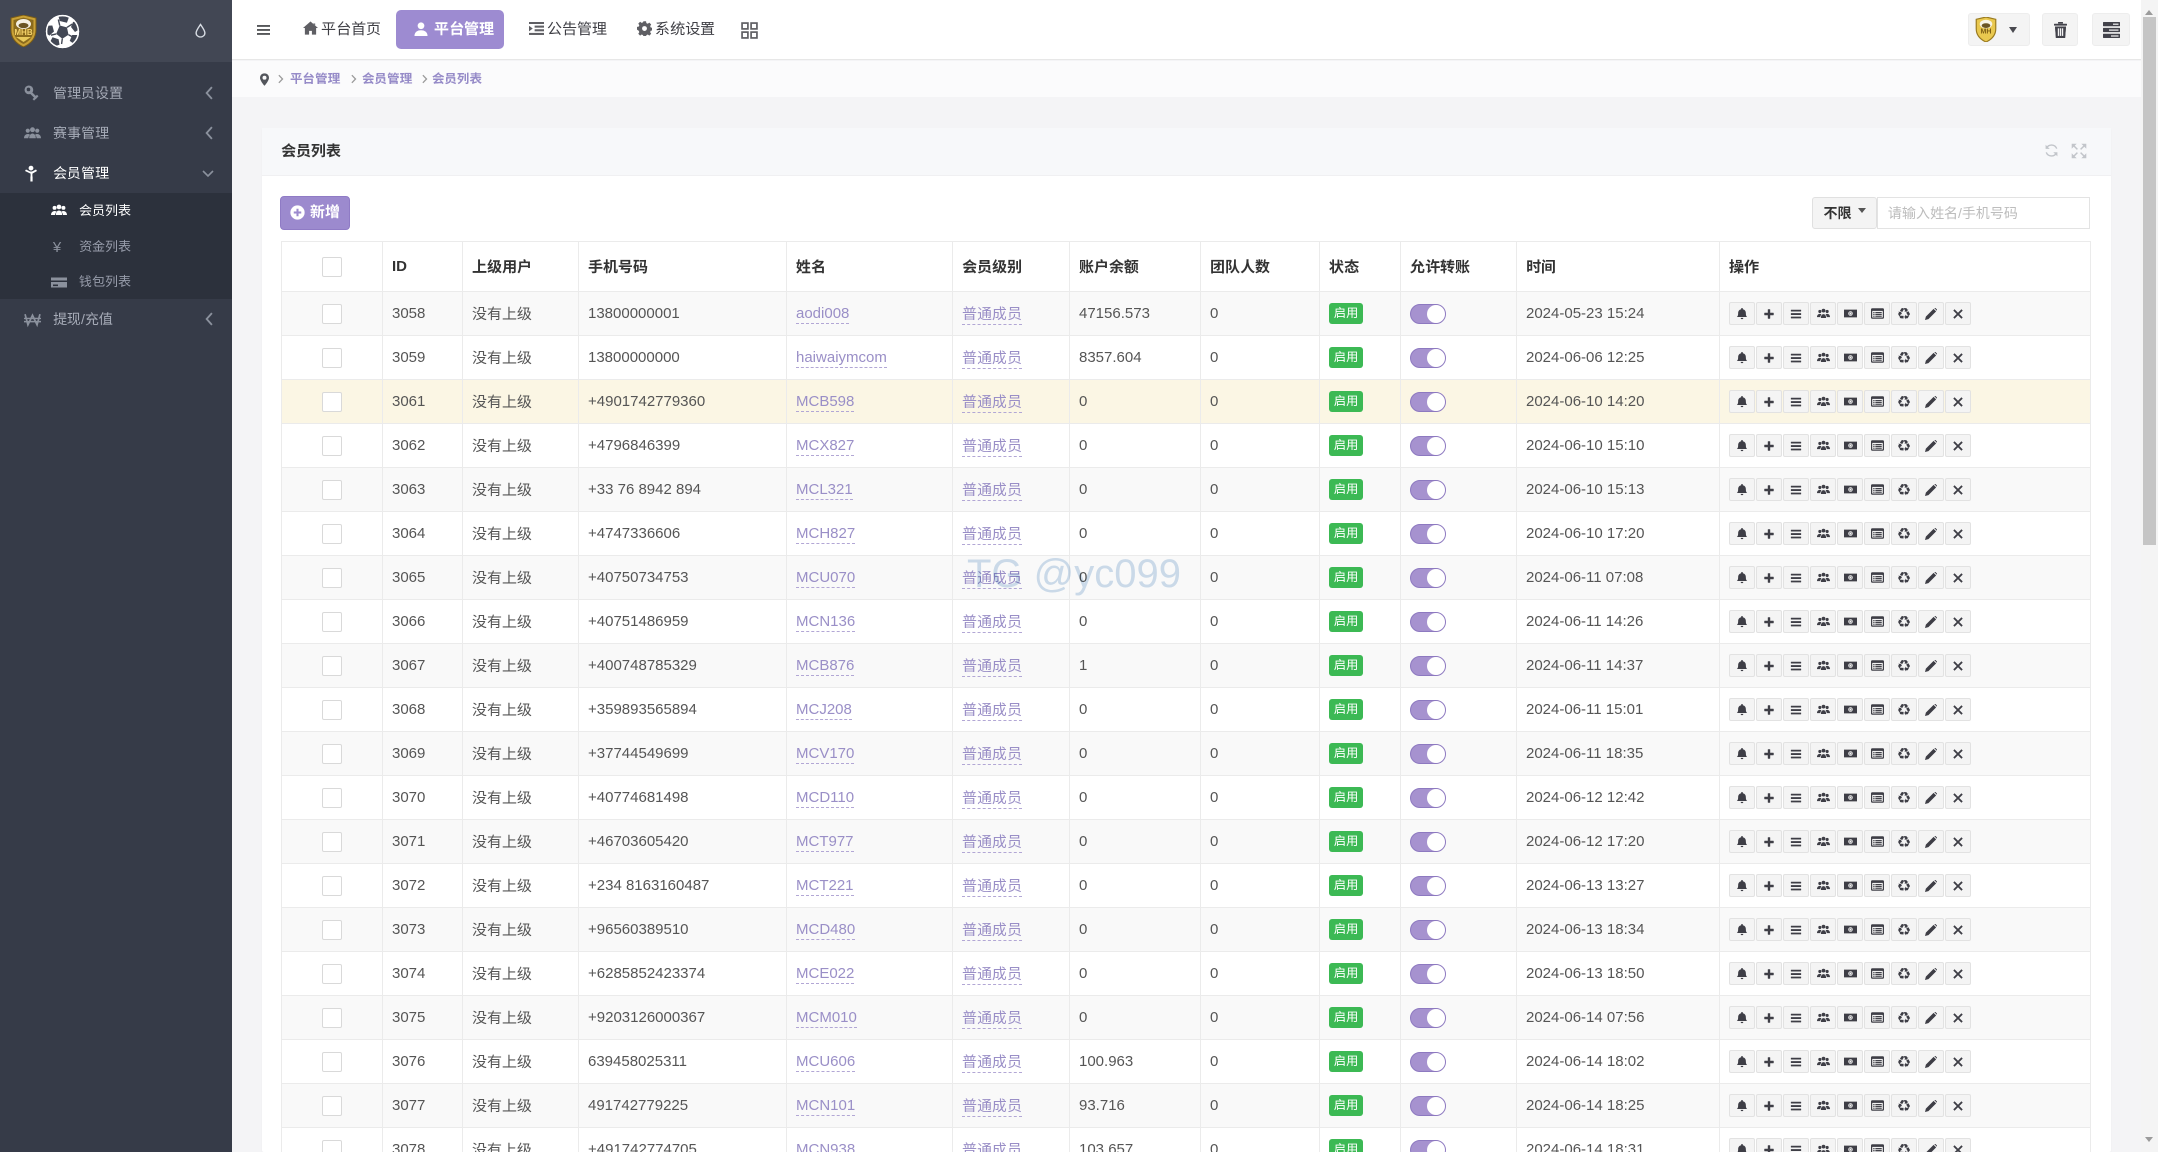 The height and width of the screenshot is (1152, 2158). Describe the element at coordinates (1986, 31) in the screenshot. I see `svg-text: MH` at that location.